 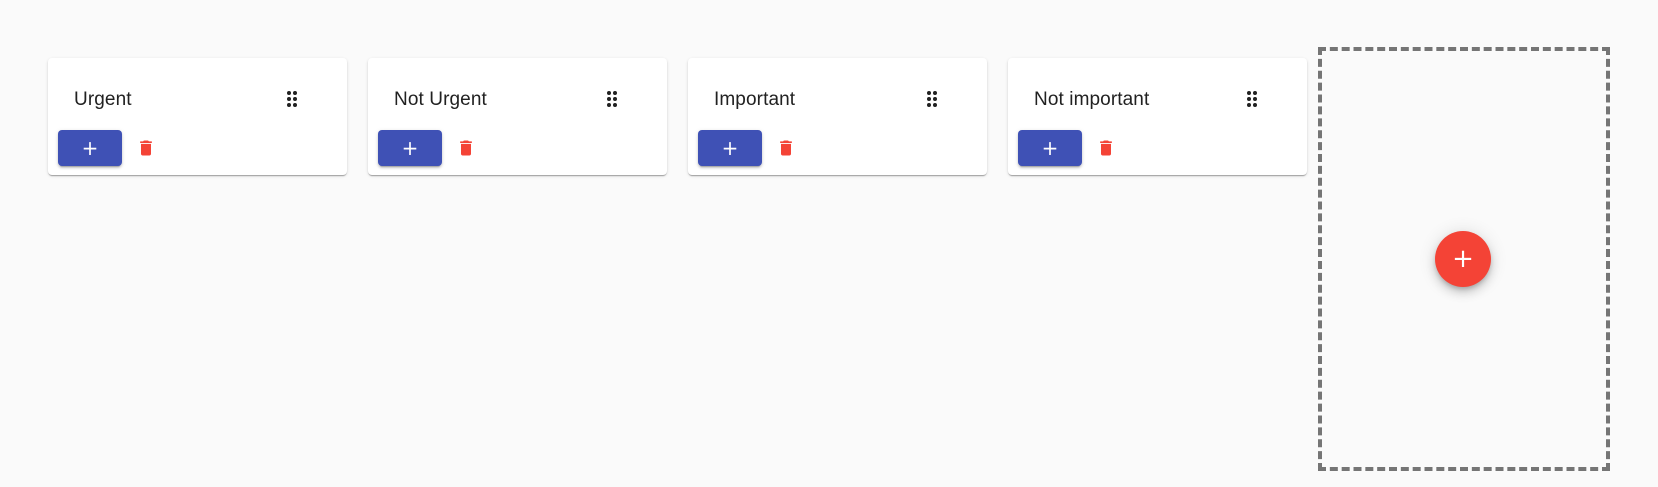 What do you see at coordinates (837, 116) in the screenshot?
I see `column-important: Important +` at bounding box center [837, 116].